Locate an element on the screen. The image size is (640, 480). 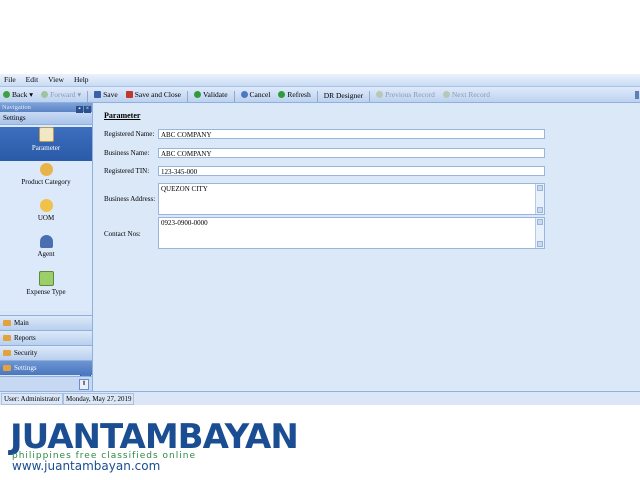
nav-item-expense-type: Expense Type is located at coordinates (46, 288).